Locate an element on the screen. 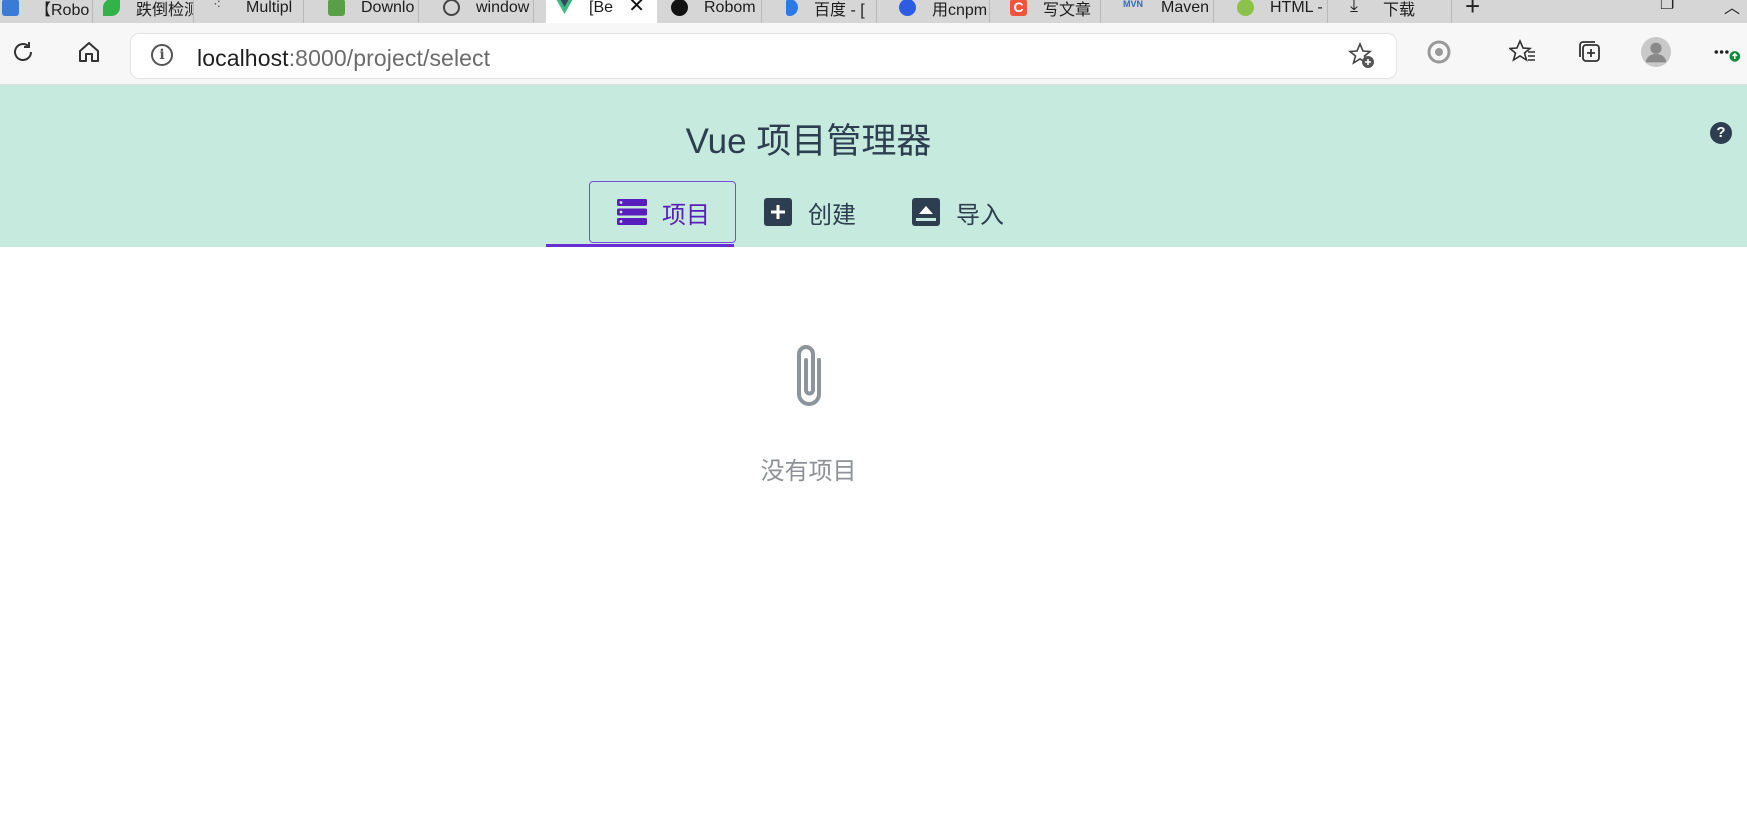 Image resolution: width=1747 pixels, height=834 pixels. html-icon is located at coordinates (1245, 8).